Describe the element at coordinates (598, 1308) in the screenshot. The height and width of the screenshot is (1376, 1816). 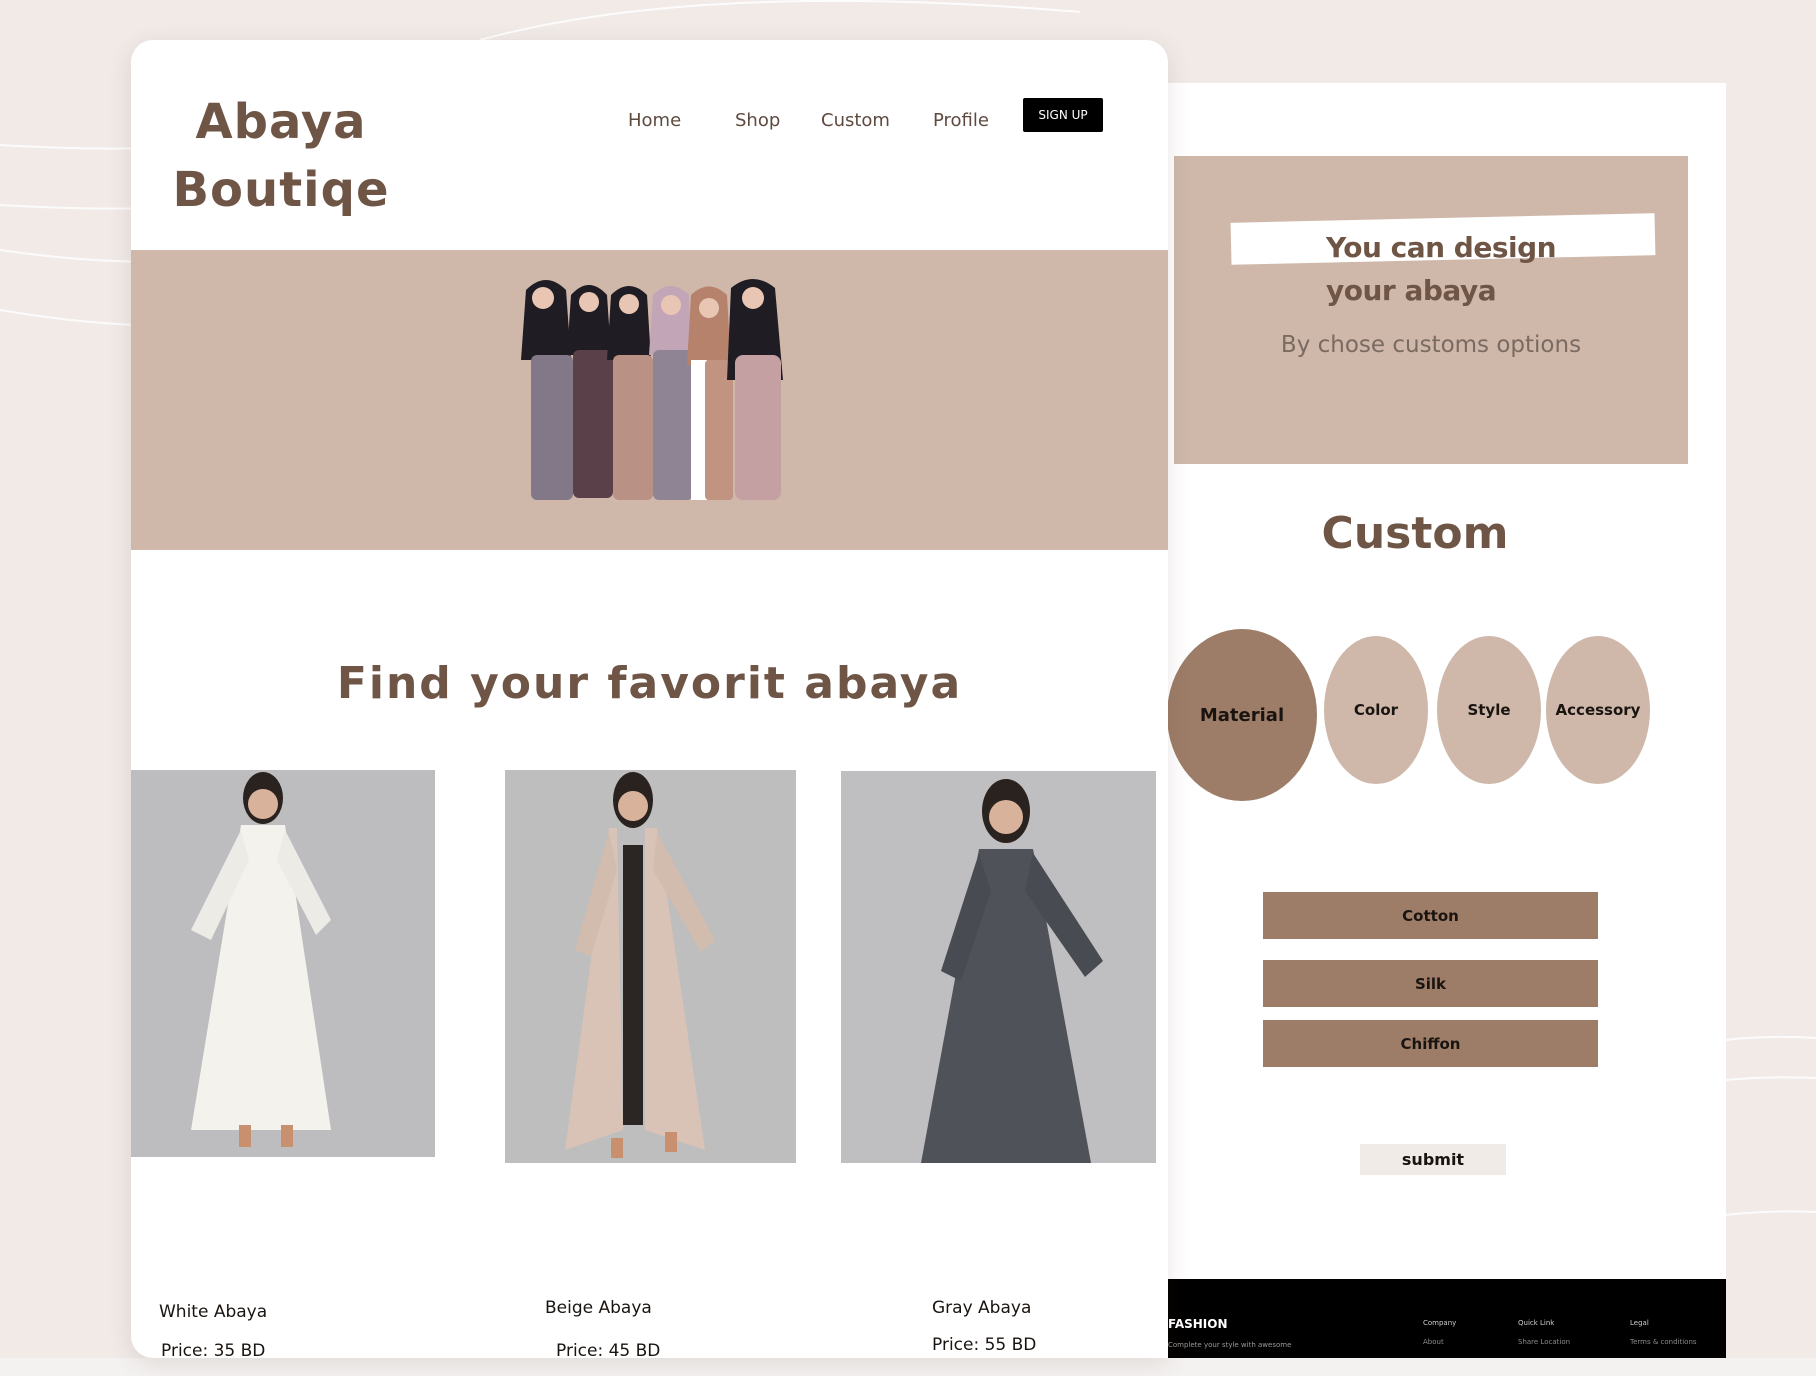
I see `product-name-beige: Beige Abaya` at that location.